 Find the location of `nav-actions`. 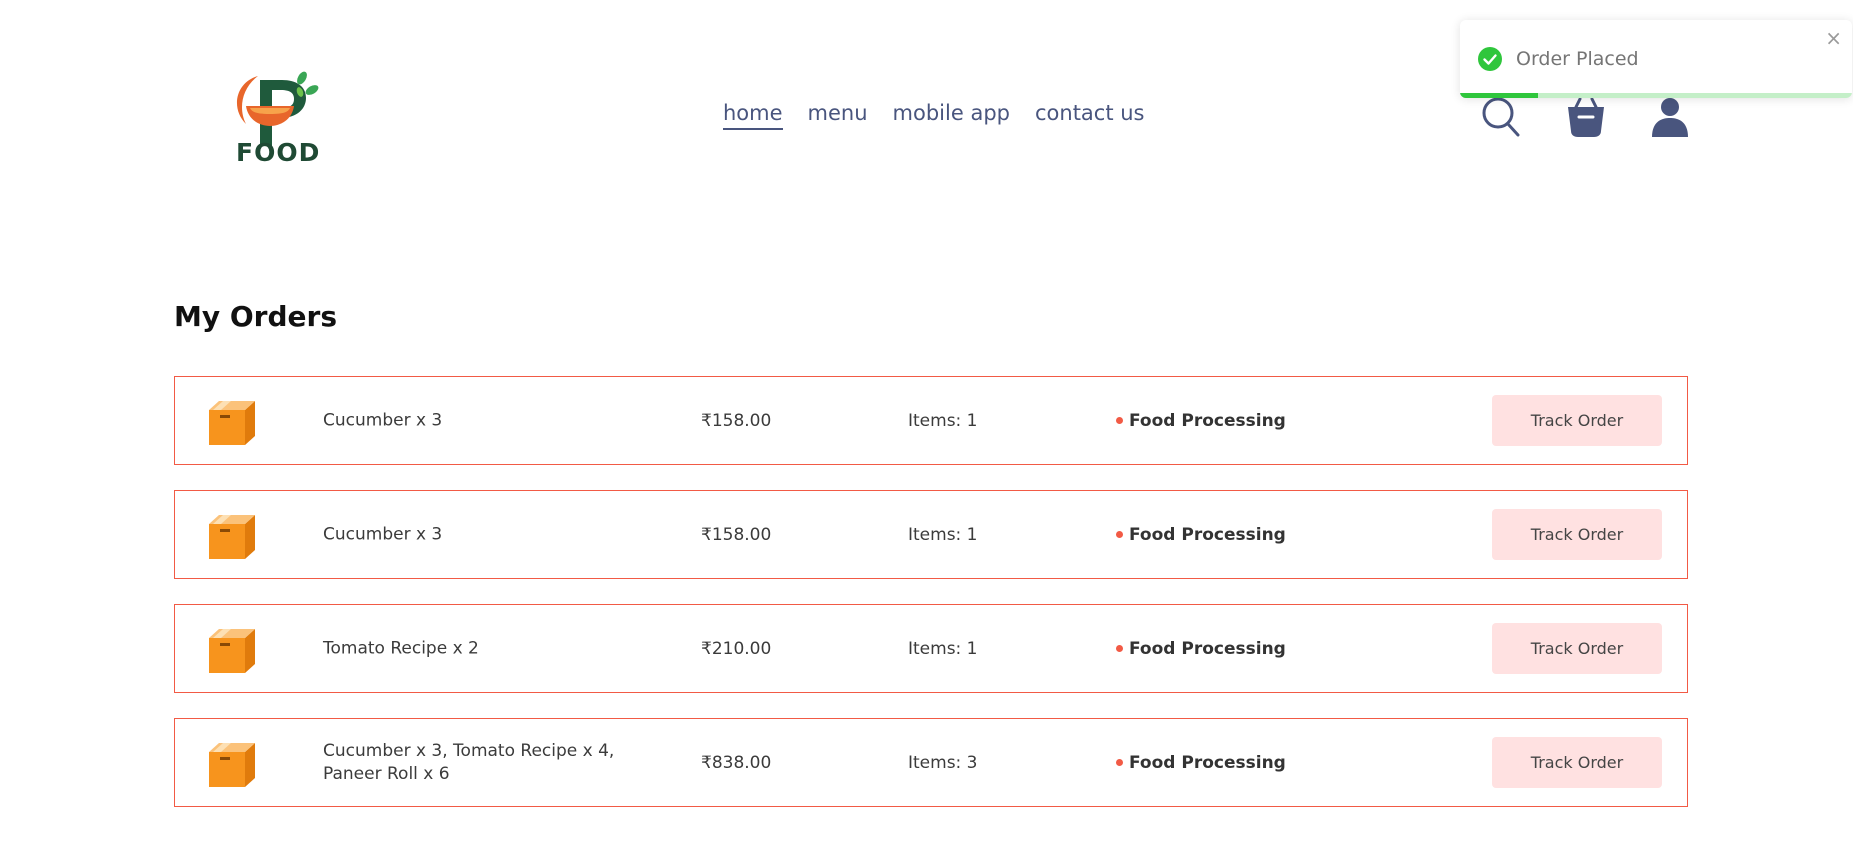

nav-actions is located at coordinates (1585, 117).